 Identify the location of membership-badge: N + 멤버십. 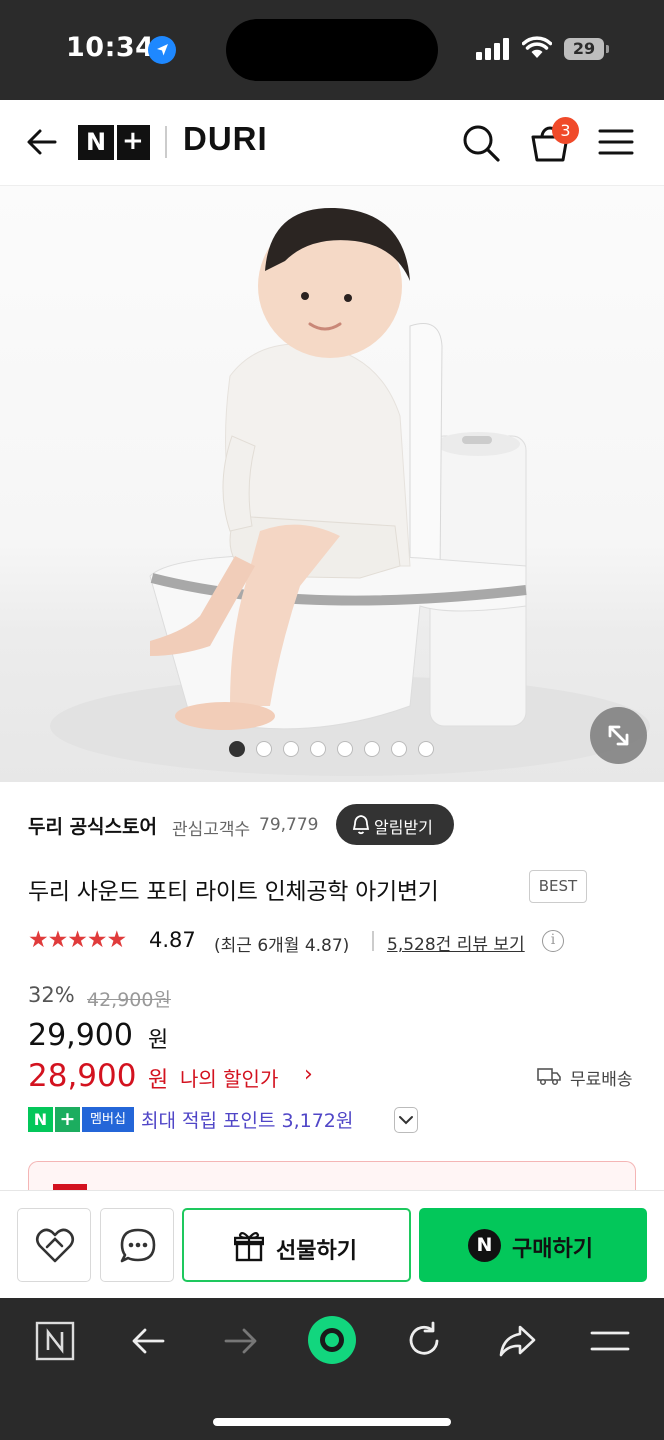
(81, 1119).